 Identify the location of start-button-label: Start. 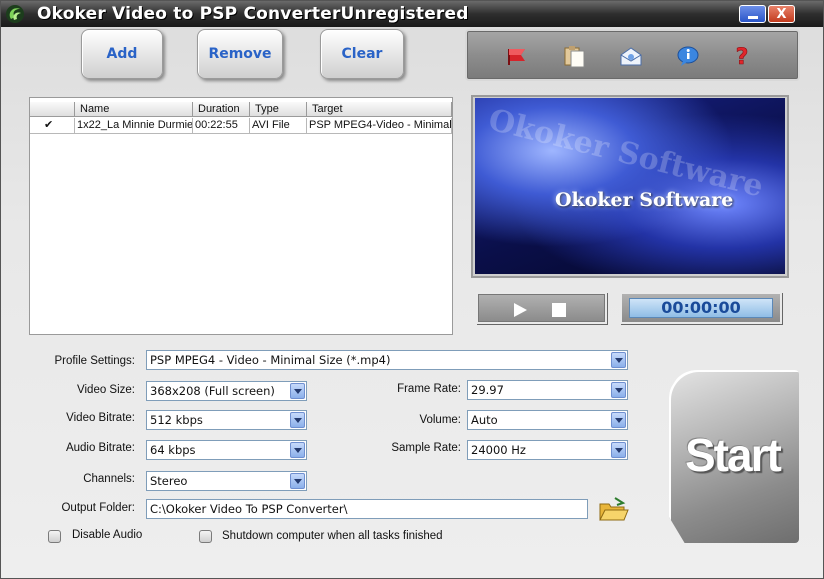
(733, 455).